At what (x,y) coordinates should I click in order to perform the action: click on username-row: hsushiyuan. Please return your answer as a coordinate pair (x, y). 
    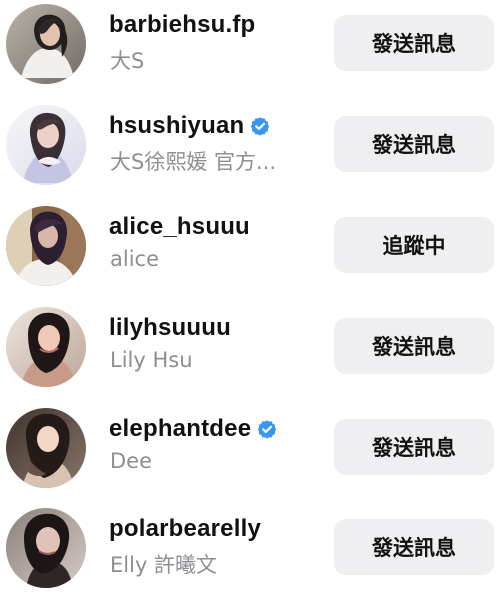
    Looking at the image, I should click on (189, 126).